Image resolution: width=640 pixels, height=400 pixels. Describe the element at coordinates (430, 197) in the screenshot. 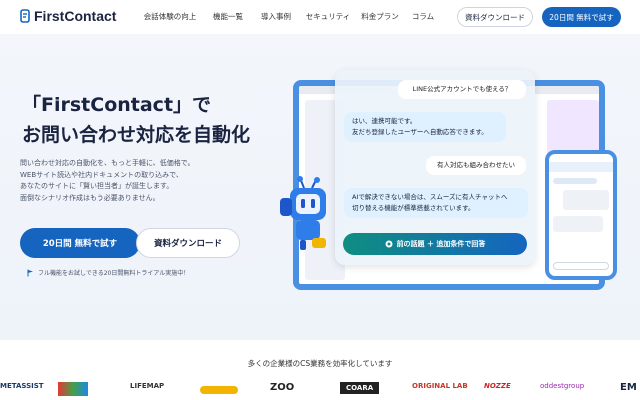

I see `chat-bot-text: AIで解決できない場合は、スムーズに有人チャットへ` at that location.